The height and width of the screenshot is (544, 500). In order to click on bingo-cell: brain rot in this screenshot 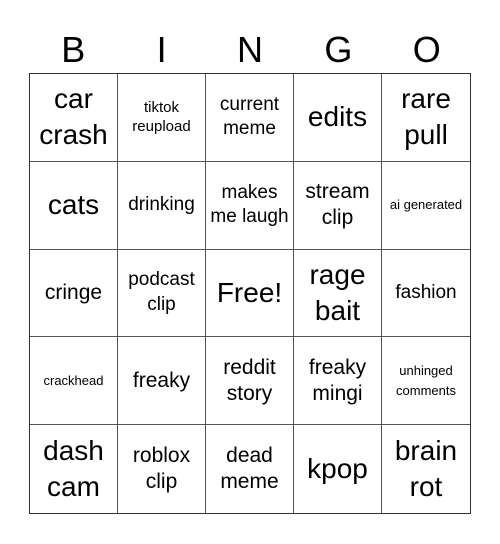, I will do `click(426, 469)`.